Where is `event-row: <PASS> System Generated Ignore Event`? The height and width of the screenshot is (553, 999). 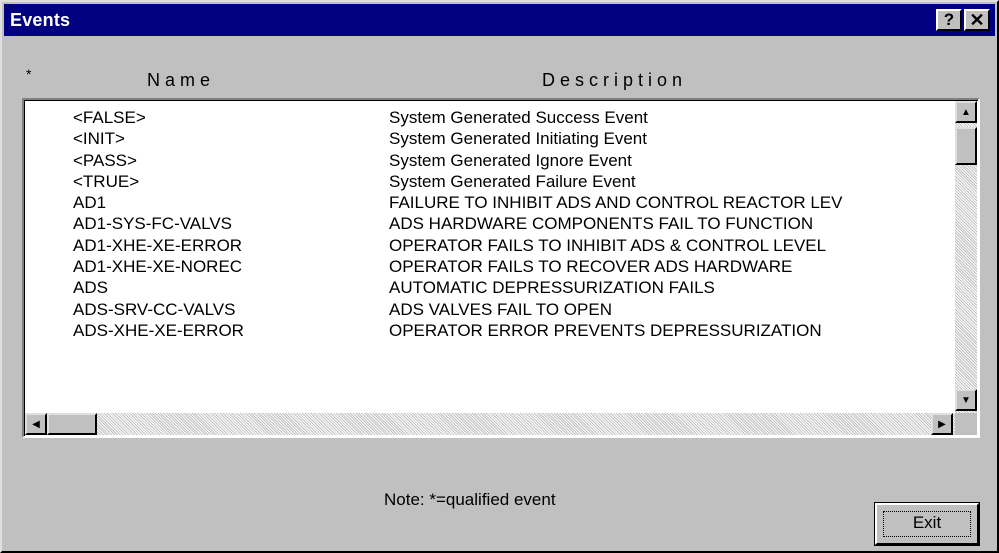
event-row: <PASS> System Generated Ignore Event is located at coordinates (490, 160).